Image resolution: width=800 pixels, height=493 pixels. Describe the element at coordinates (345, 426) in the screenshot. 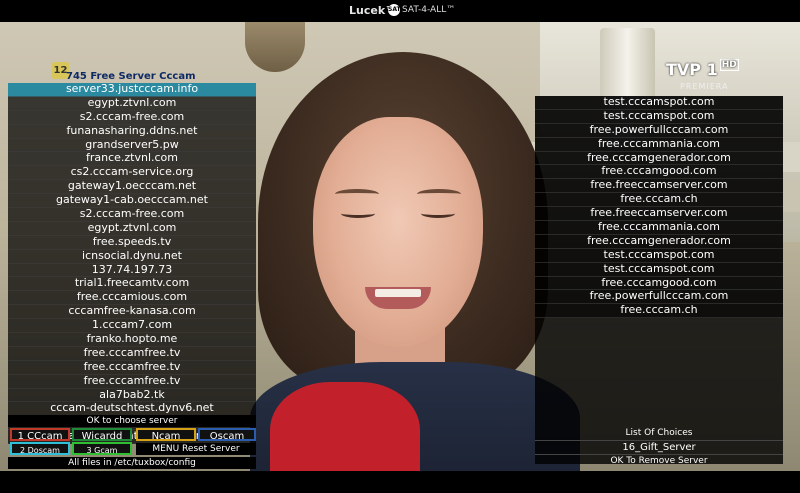

I see `person-shirt` at that location.